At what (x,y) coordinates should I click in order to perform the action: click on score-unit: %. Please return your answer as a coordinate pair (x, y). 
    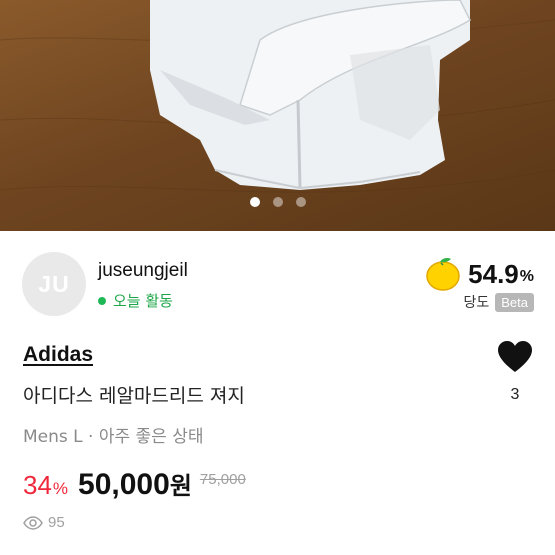
    Looking at the image, I should click on (526, 276).